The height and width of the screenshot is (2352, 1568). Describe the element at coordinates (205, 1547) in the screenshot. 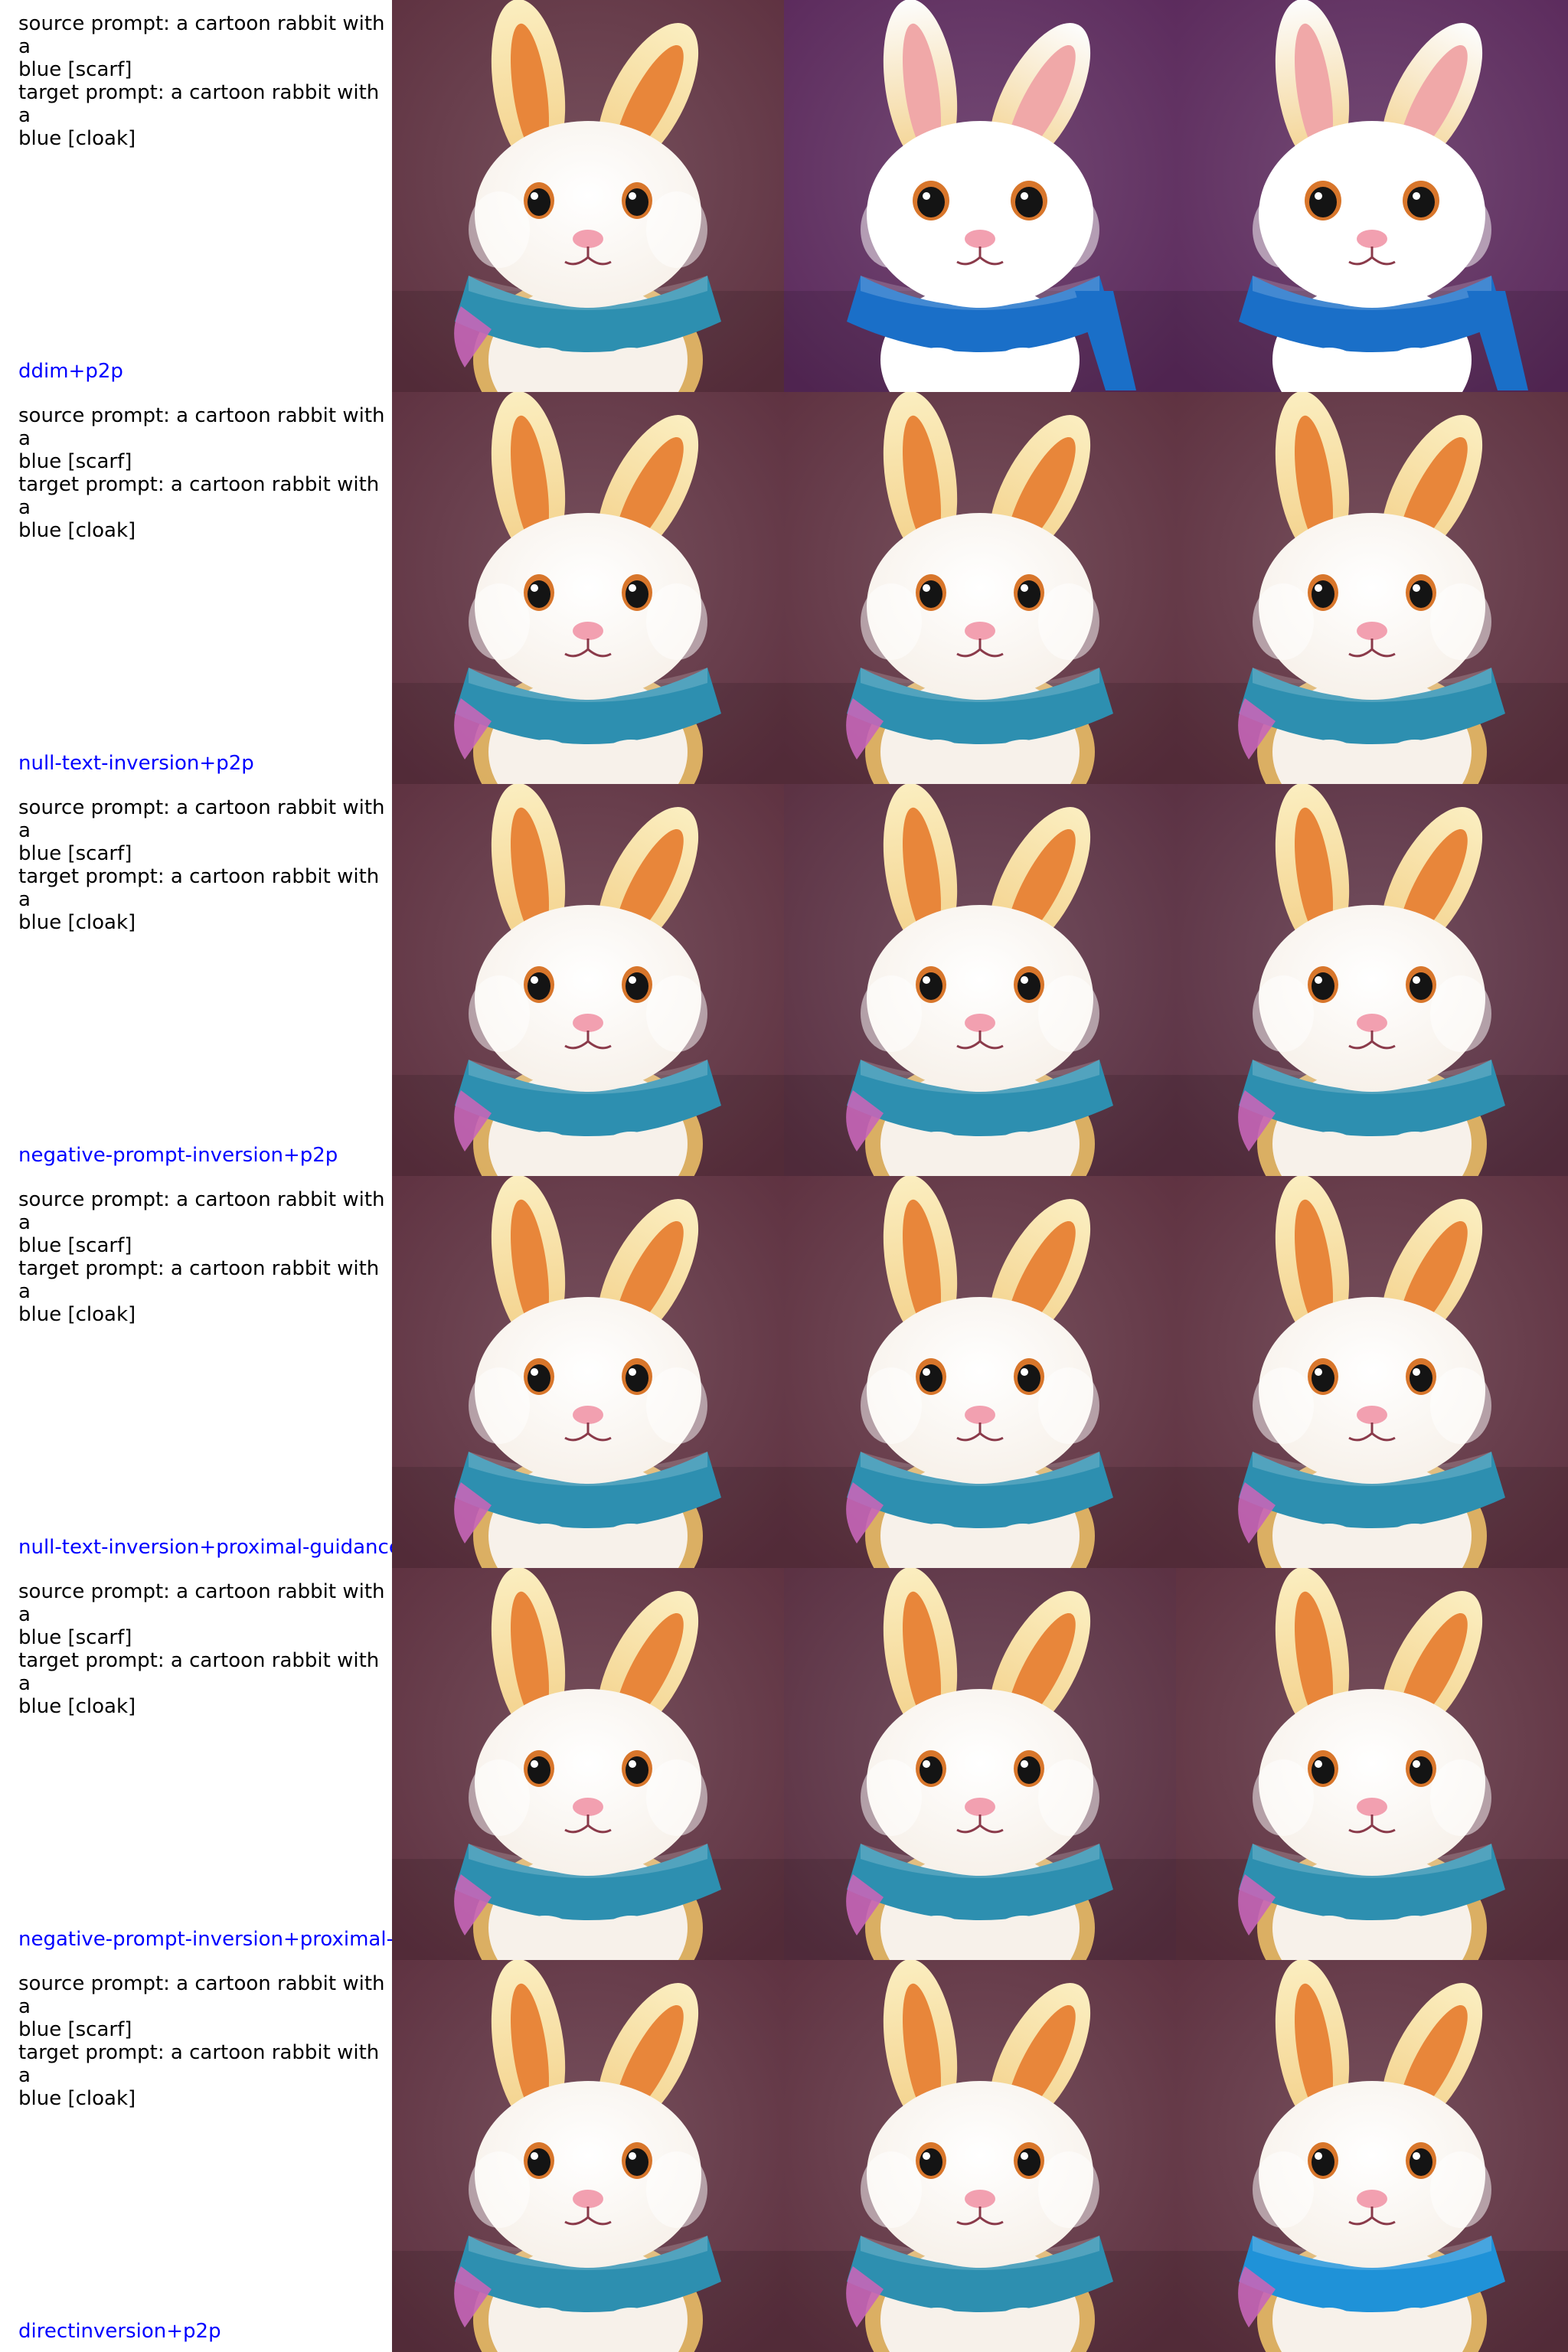

I see `method-label: null-text-inversion+proximal-guidance` at that location.